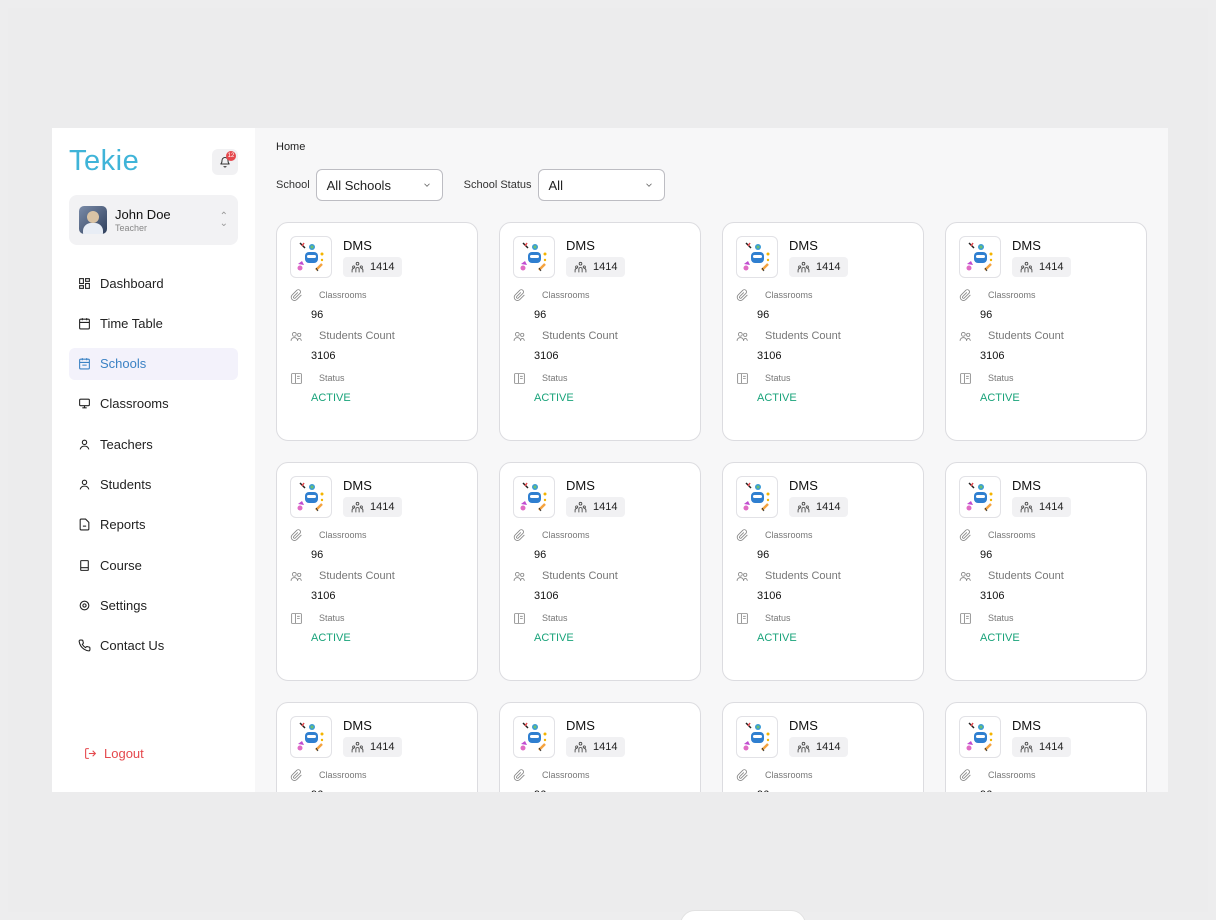 The image size is (1216, 920). What do you see at coordinates (84, 565) in the screenshot?
I see `book-icon` at bounding box center [84, 565].